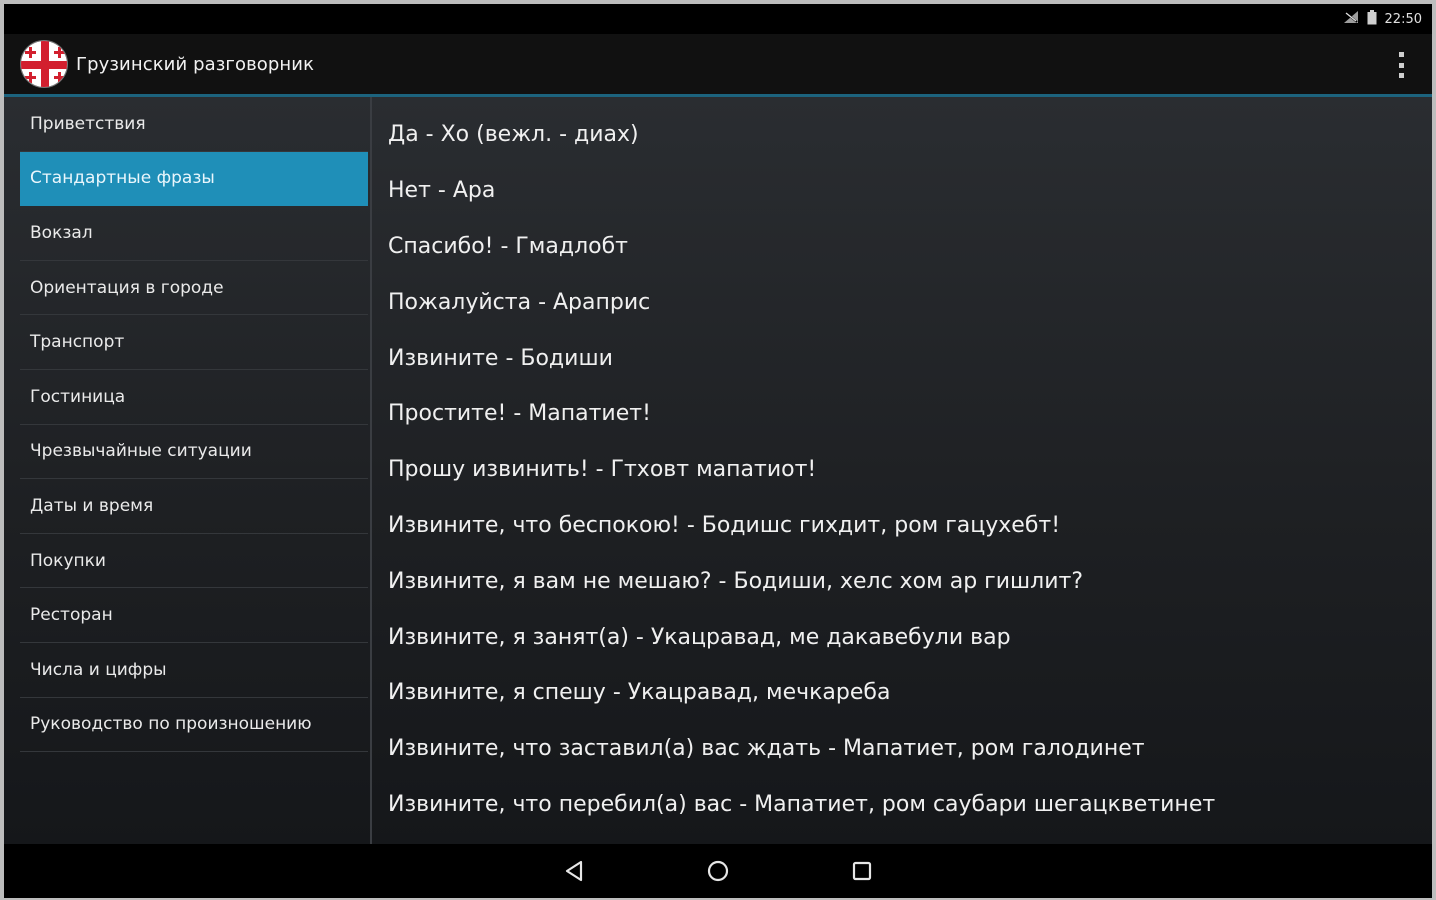 The height and width of the screenshot is (900, 1436). What do you see at coordinates (718, 64) in the screenshot?
I see `action-bar: Грузинский разговорник` at bounding box center [718, 64].